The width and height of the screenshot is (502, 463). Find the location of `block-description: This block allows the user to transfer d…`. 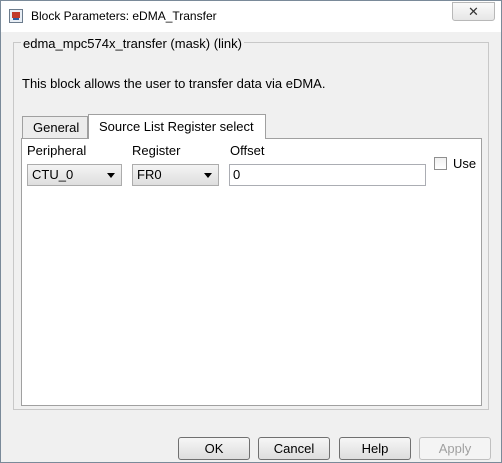

block-description: This block allows the user to transfer d… is located at coordinates (174, 83).